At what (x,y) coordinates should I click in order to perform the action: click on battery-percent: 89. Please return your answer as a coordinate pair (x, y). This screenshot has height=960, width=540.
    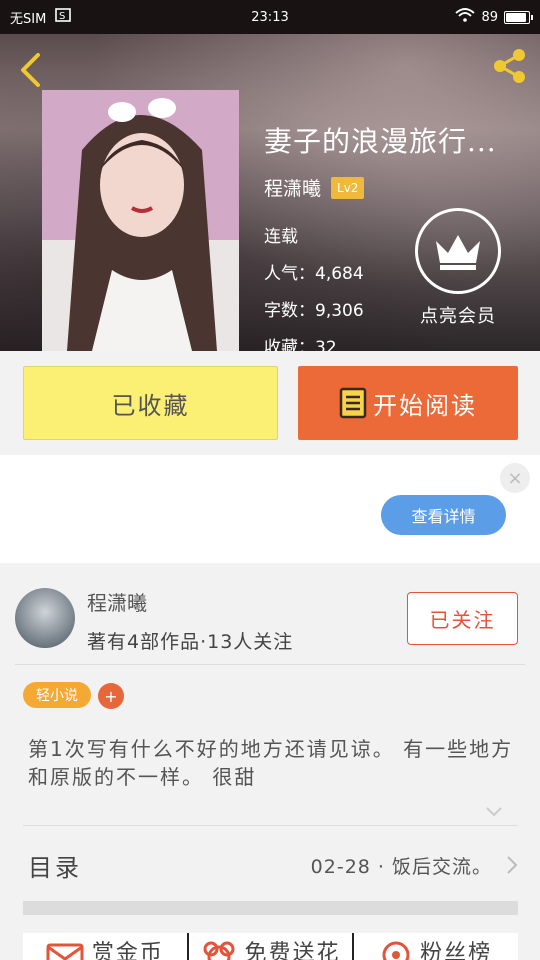
    Looking at the image, I should click on (489, 17).